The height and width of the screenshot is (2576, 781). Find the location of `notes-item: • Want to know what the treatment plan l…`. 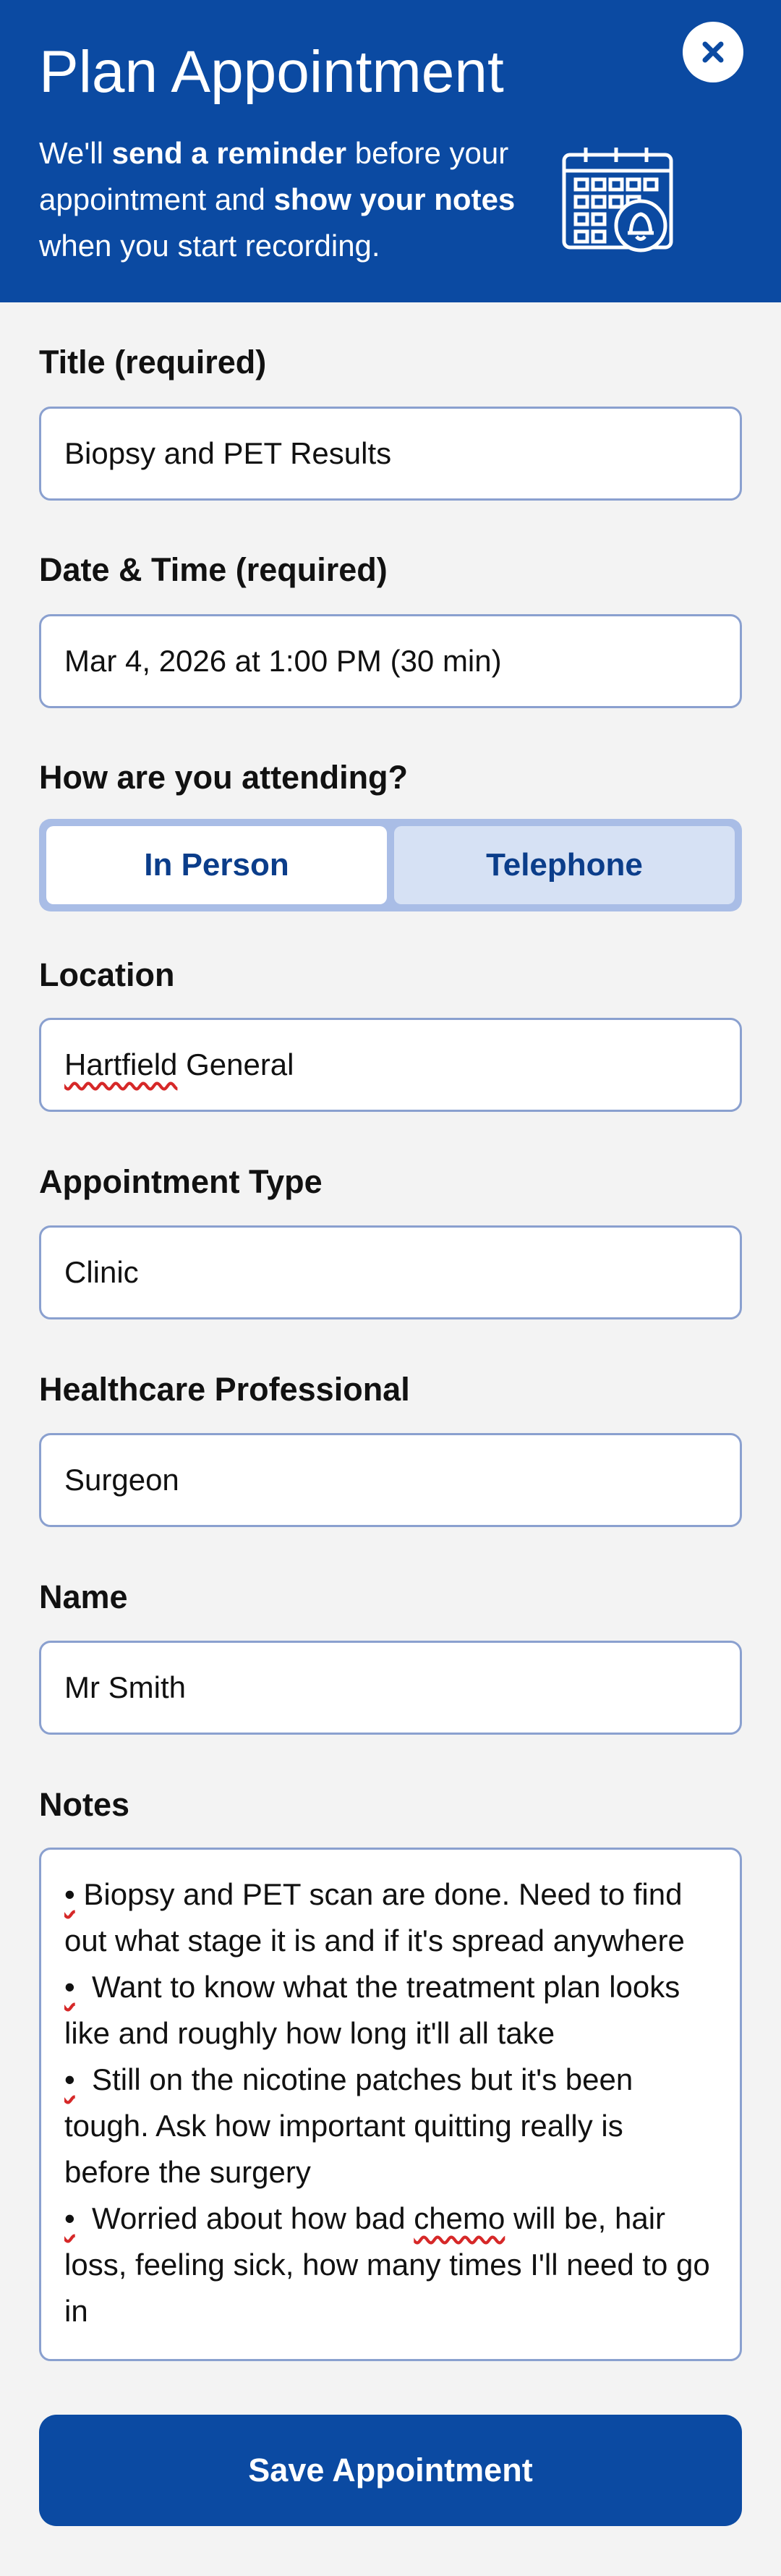

notes-item: • Want to know what the treatment plan l… is located at coordinates (376, 2010).